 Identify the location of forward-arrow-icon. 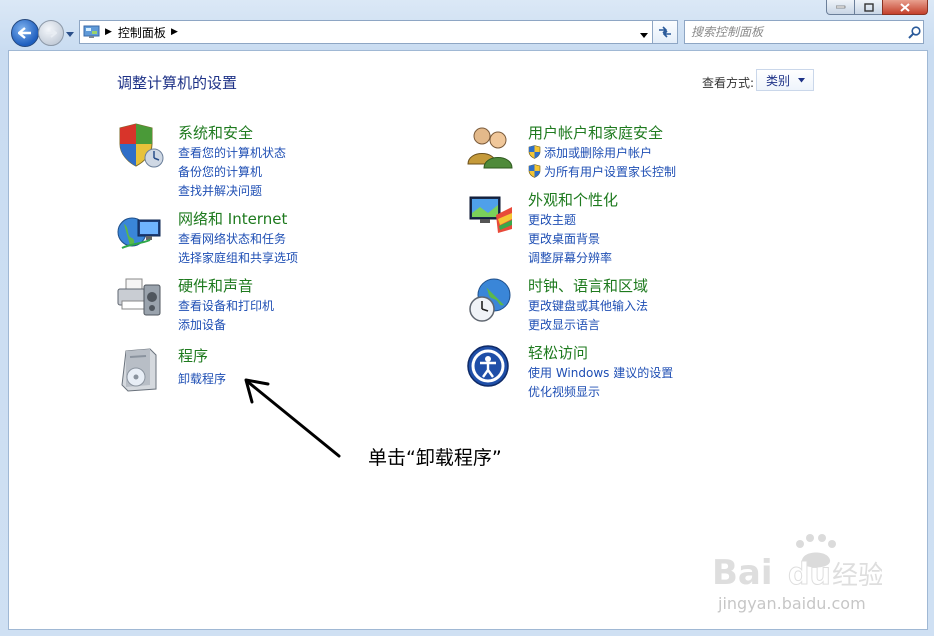
(51, 33).